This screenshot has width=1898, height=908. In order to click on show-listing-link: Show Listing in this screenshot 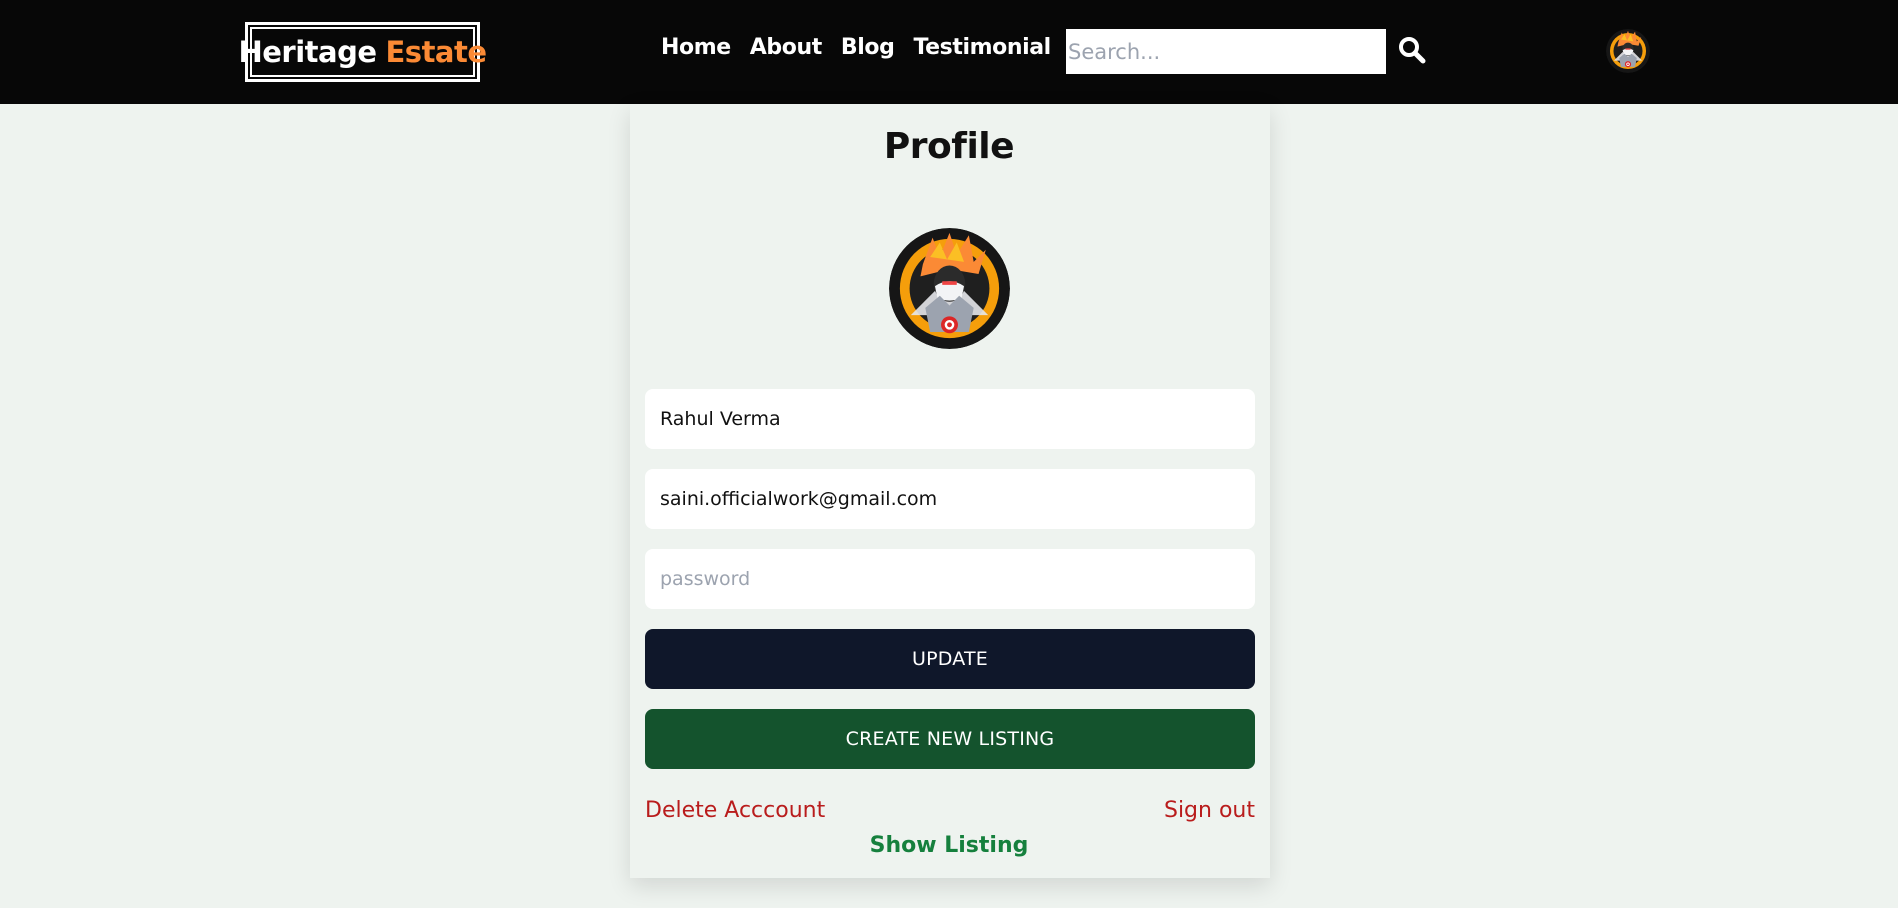, I will do `click(949, 845)`.